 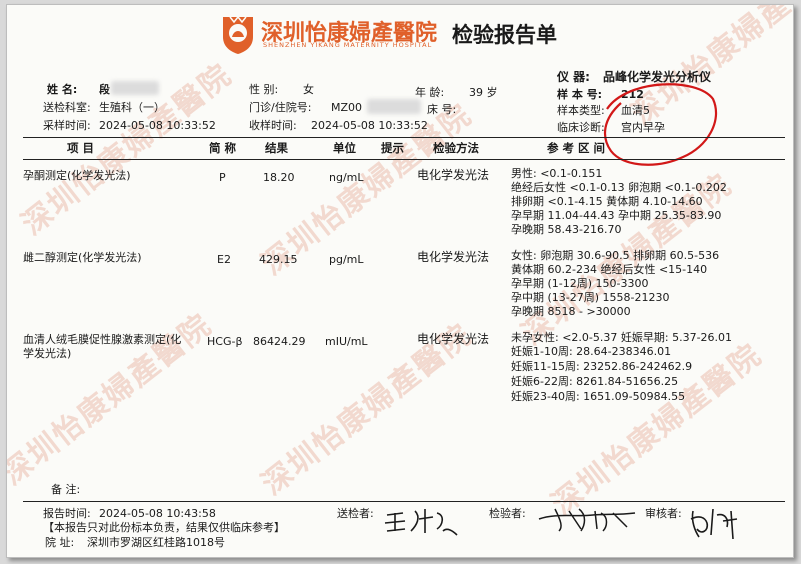 I want to click on redacted-clinic-number, so click(x=394, y=106).